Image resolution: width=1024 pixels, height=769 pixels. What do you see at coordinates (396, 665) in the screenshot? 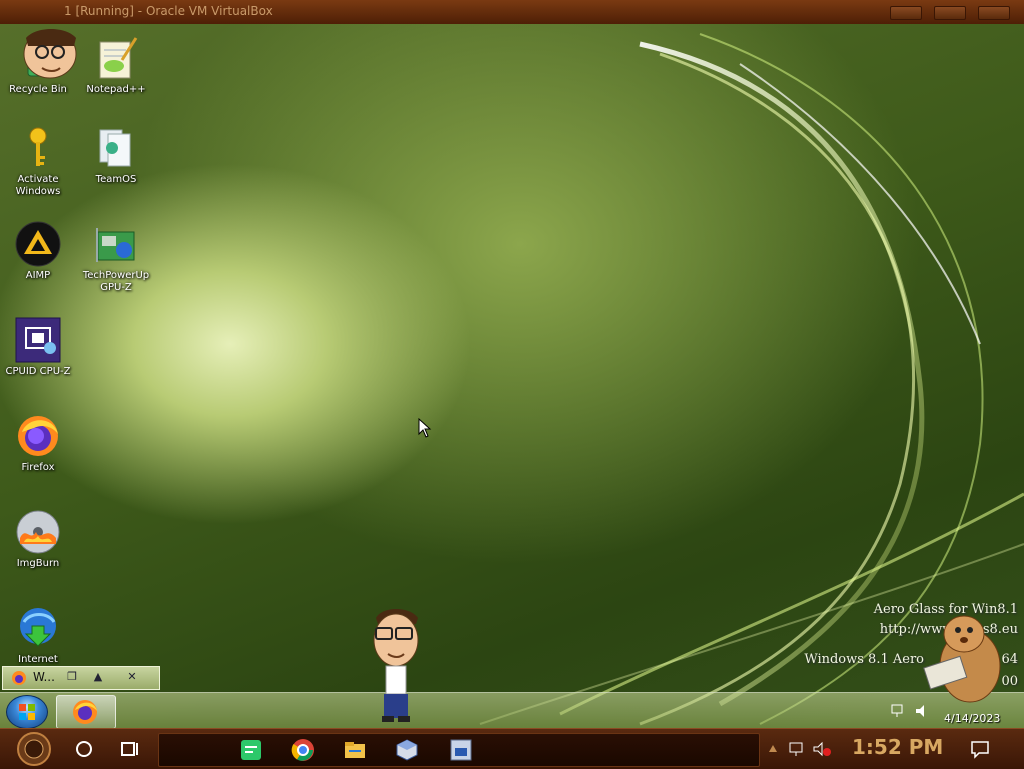
I see `cartoon-character-icon` at bounding box center [396, 665].